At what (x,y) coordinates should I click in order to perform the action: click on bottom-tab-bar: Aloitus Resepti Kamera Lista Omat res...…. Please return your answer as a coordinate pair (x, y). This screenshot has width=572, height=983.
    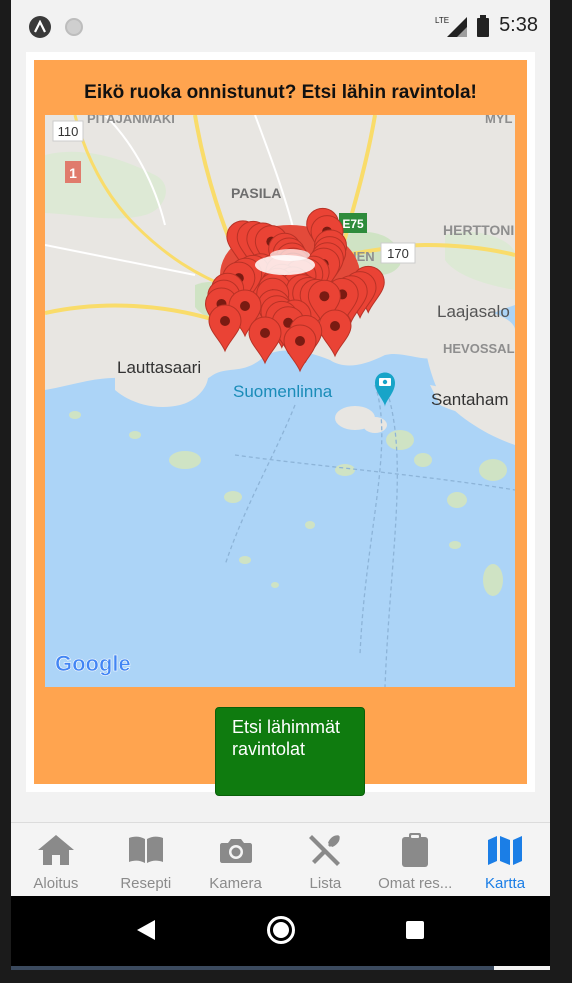
    Looking at the image, I should click on (280, 859).